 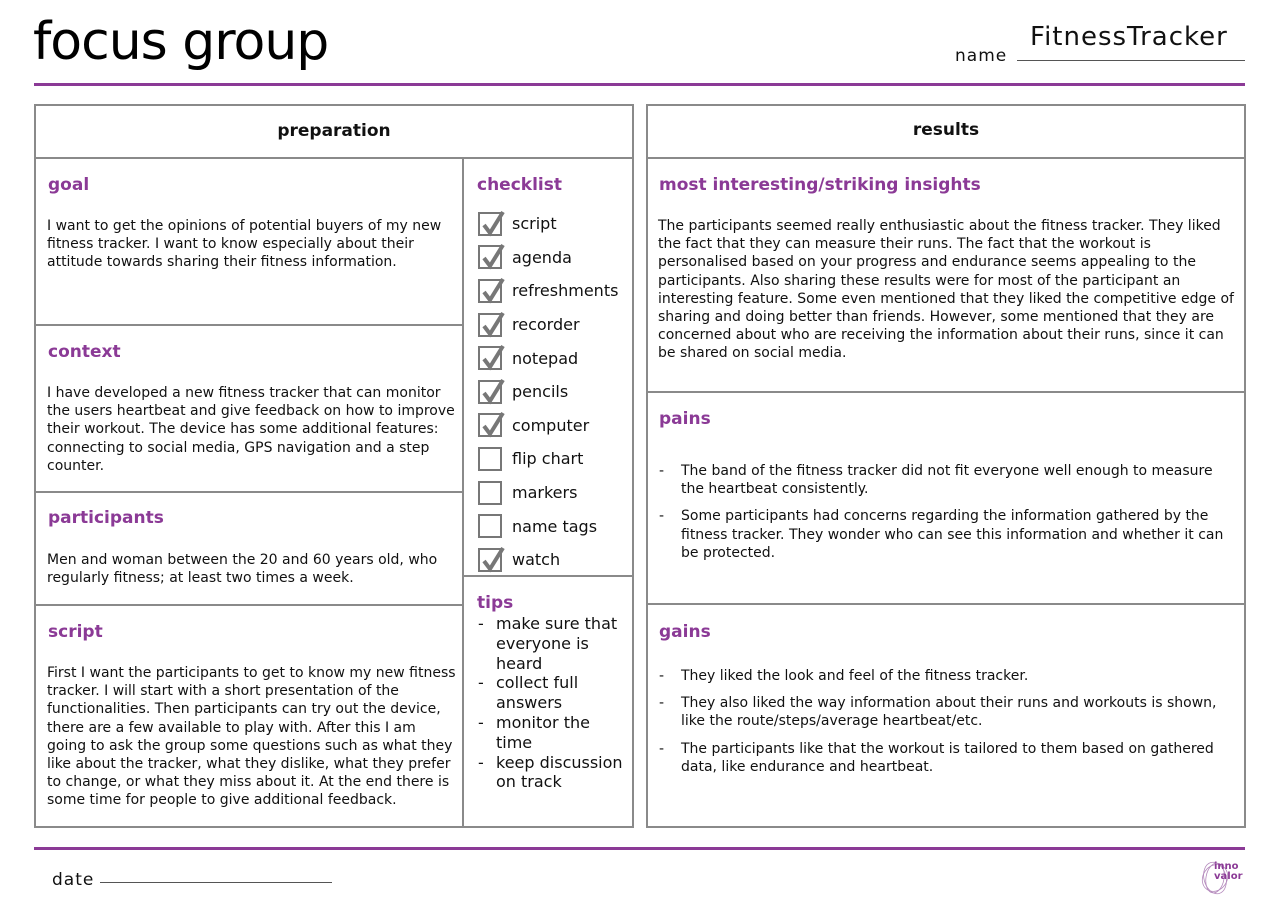 I want to click on name-underline, so click(x=1131, y=60).